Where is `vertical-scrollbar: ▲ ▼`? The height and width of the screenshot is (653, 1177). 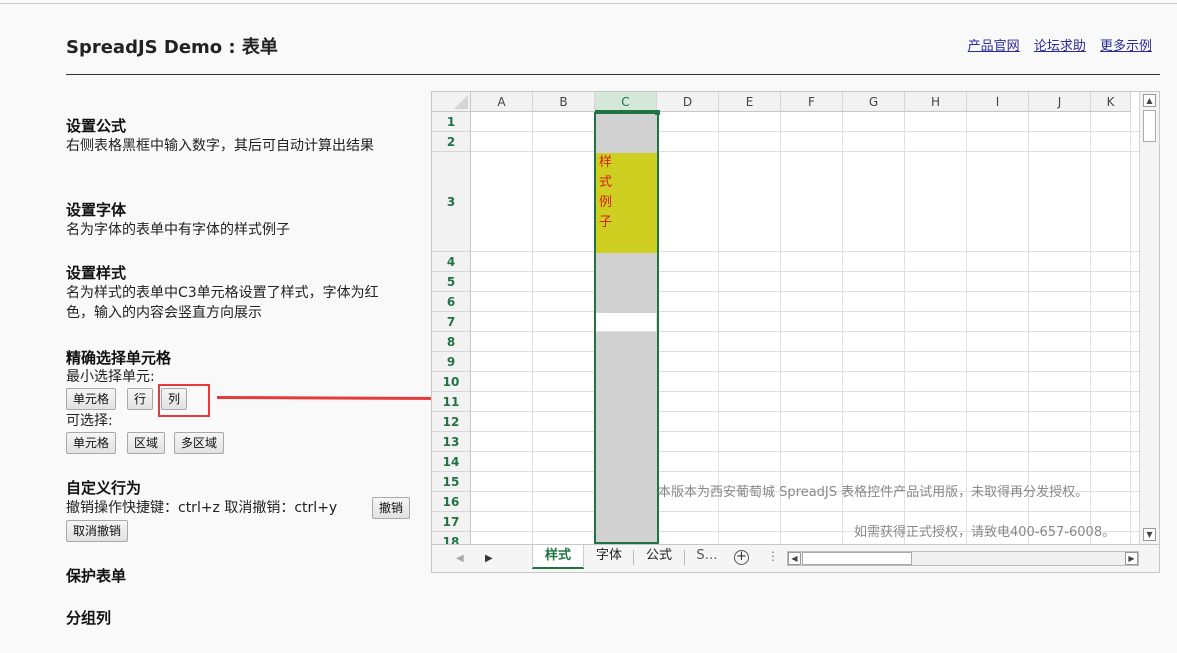 vertical-scrollbar: ▲ ▼ is located at coordinates (1149, 318).